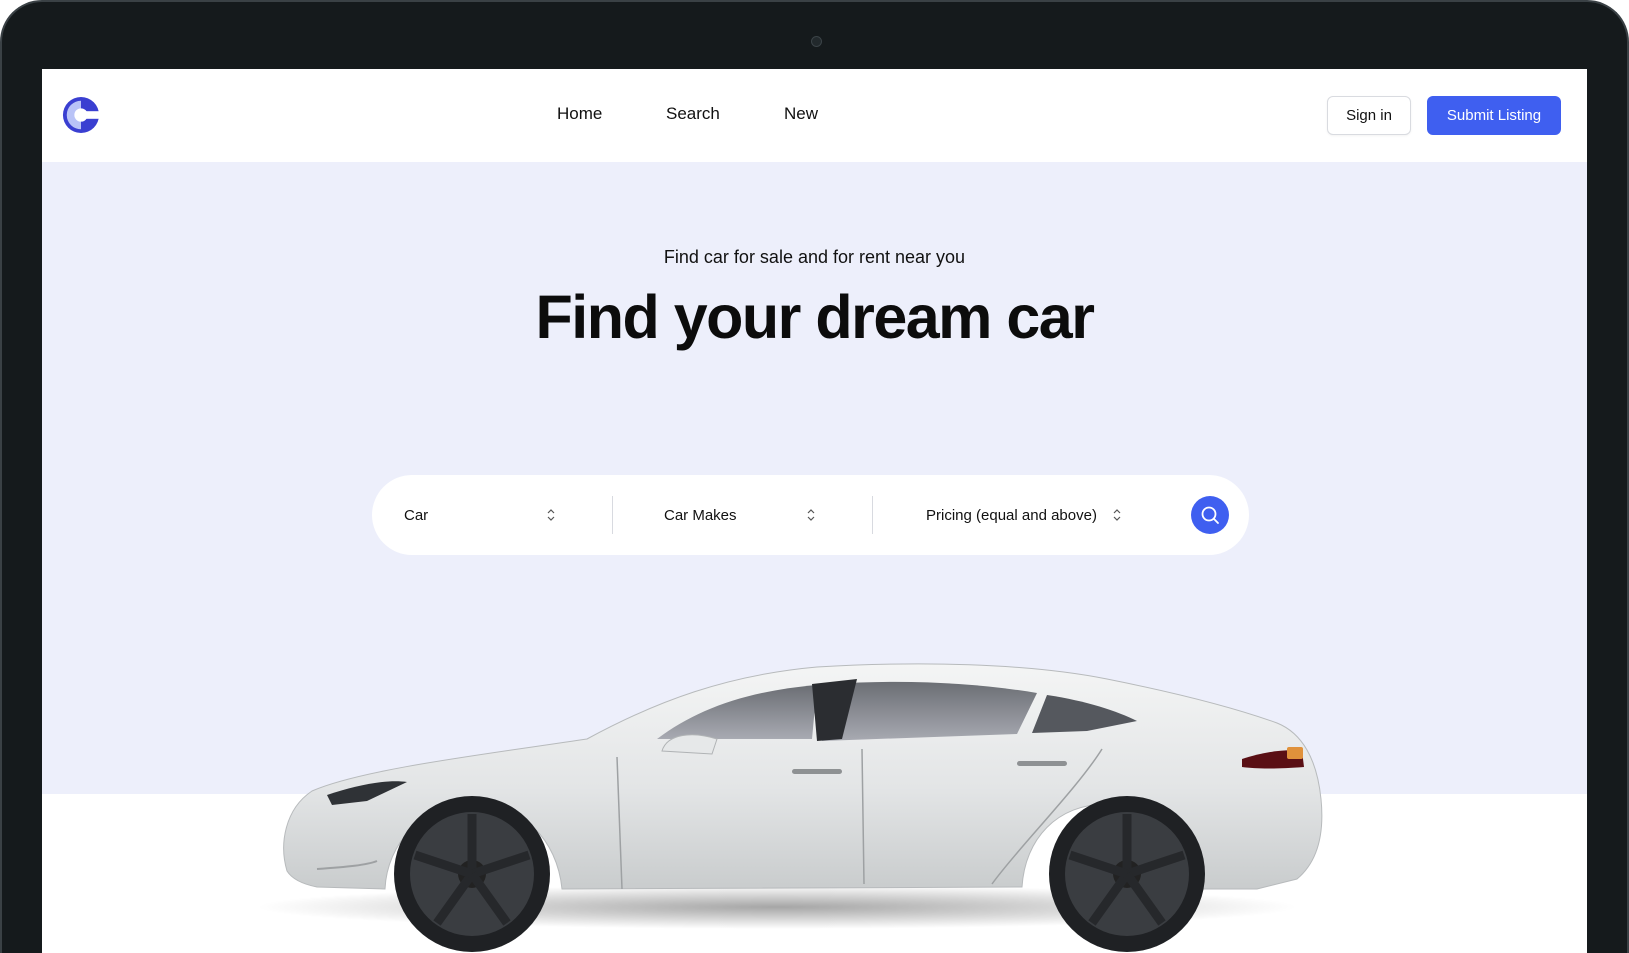  What do you see at coordinates (816, 41) in the screenshot?
I see `camera-dot` at bounding box center [816, 41].